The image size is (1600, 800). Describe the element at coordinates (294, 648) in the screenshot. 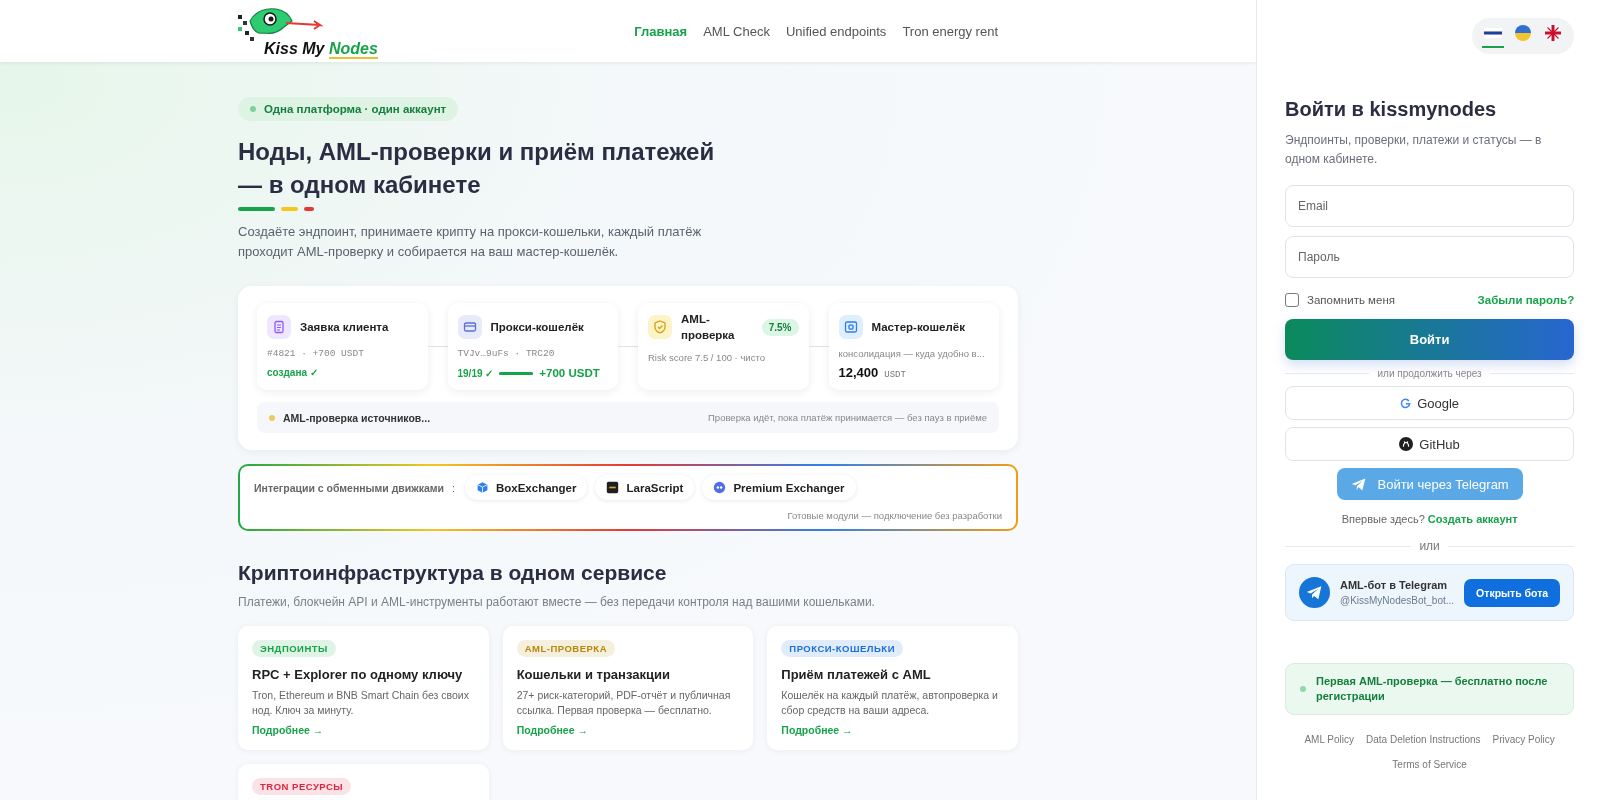

I see `category-tag: ЭНДПОИНТЫ` at that location.